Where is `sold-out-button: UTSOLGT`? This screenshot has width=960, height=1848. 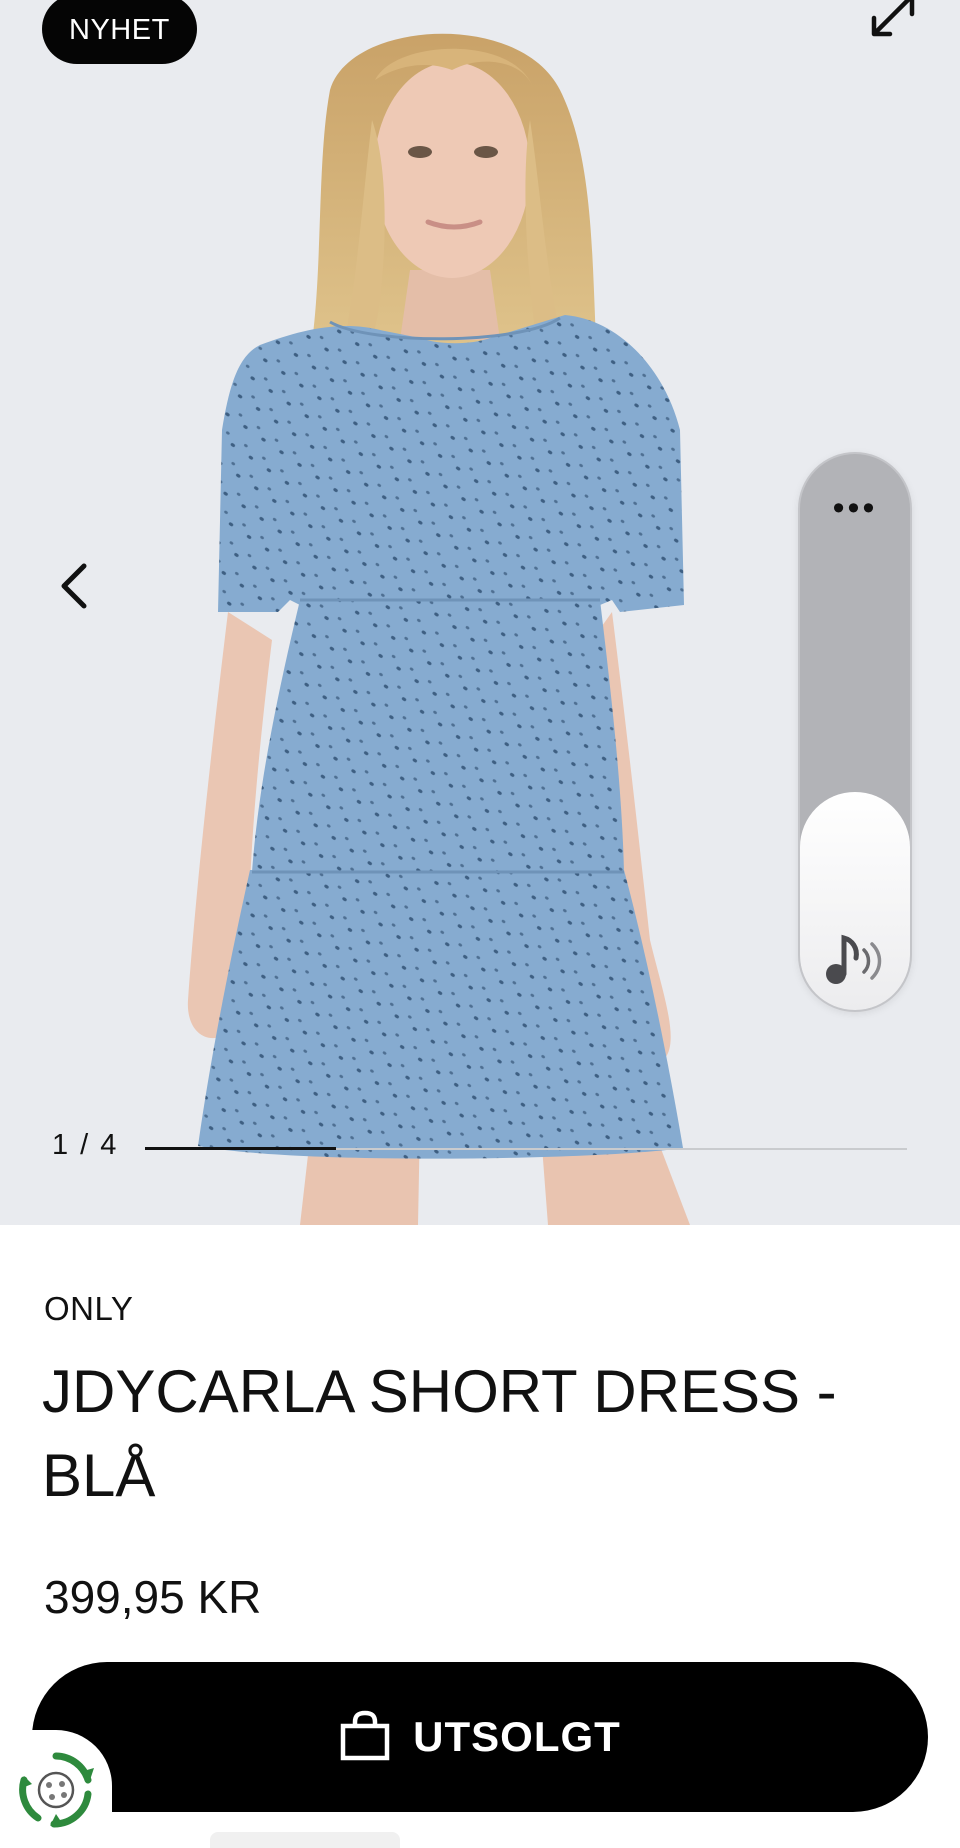
sold-out-button: UTSOLGT is located at coordinates (480, 1737).